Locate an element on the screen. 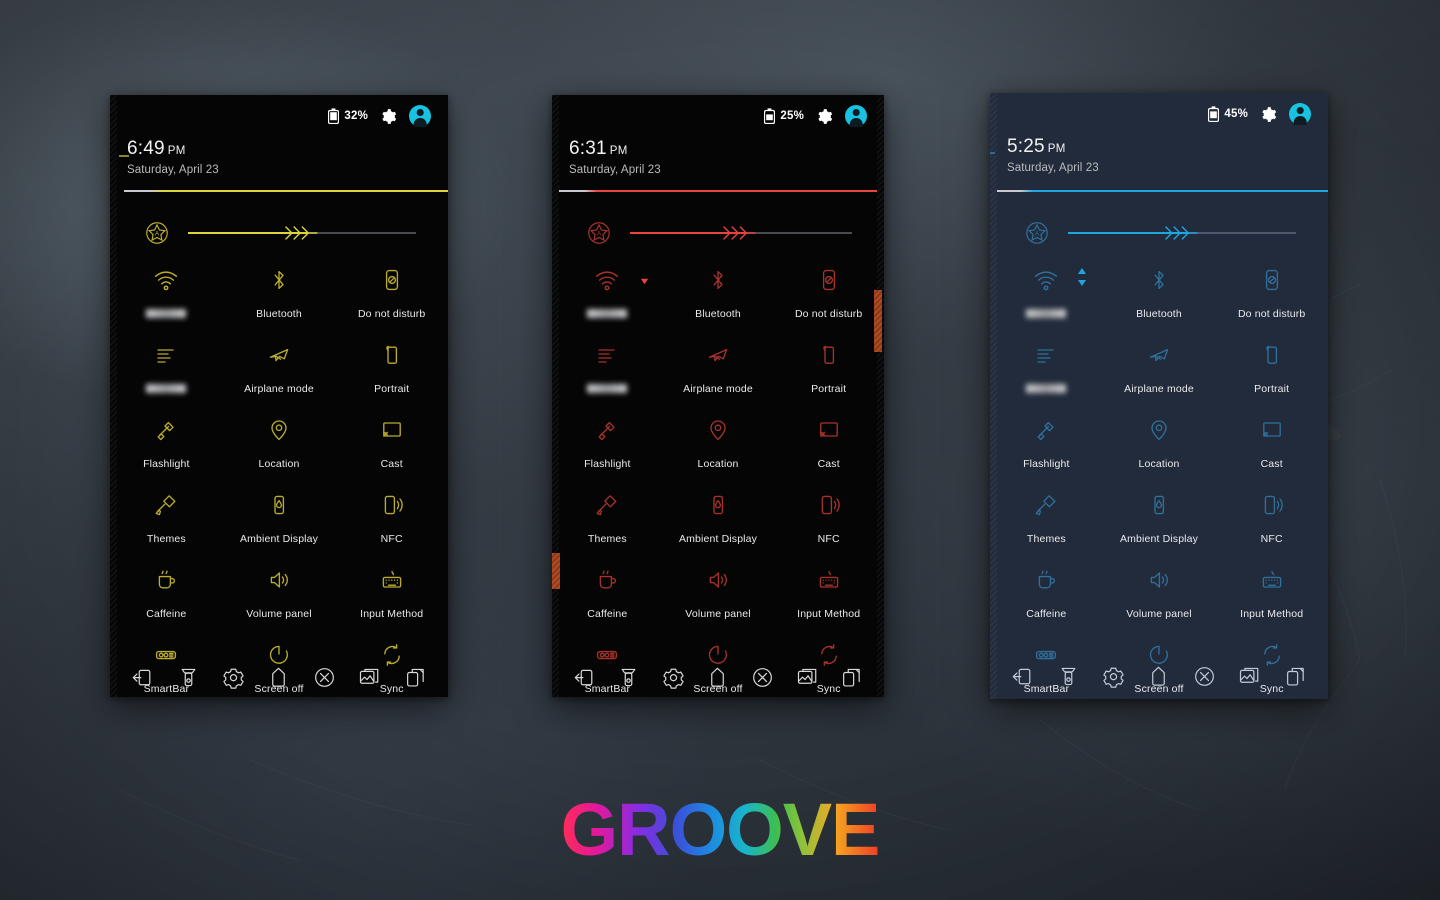  qs-tile-label-redacted is located at coordinates (166, 388).